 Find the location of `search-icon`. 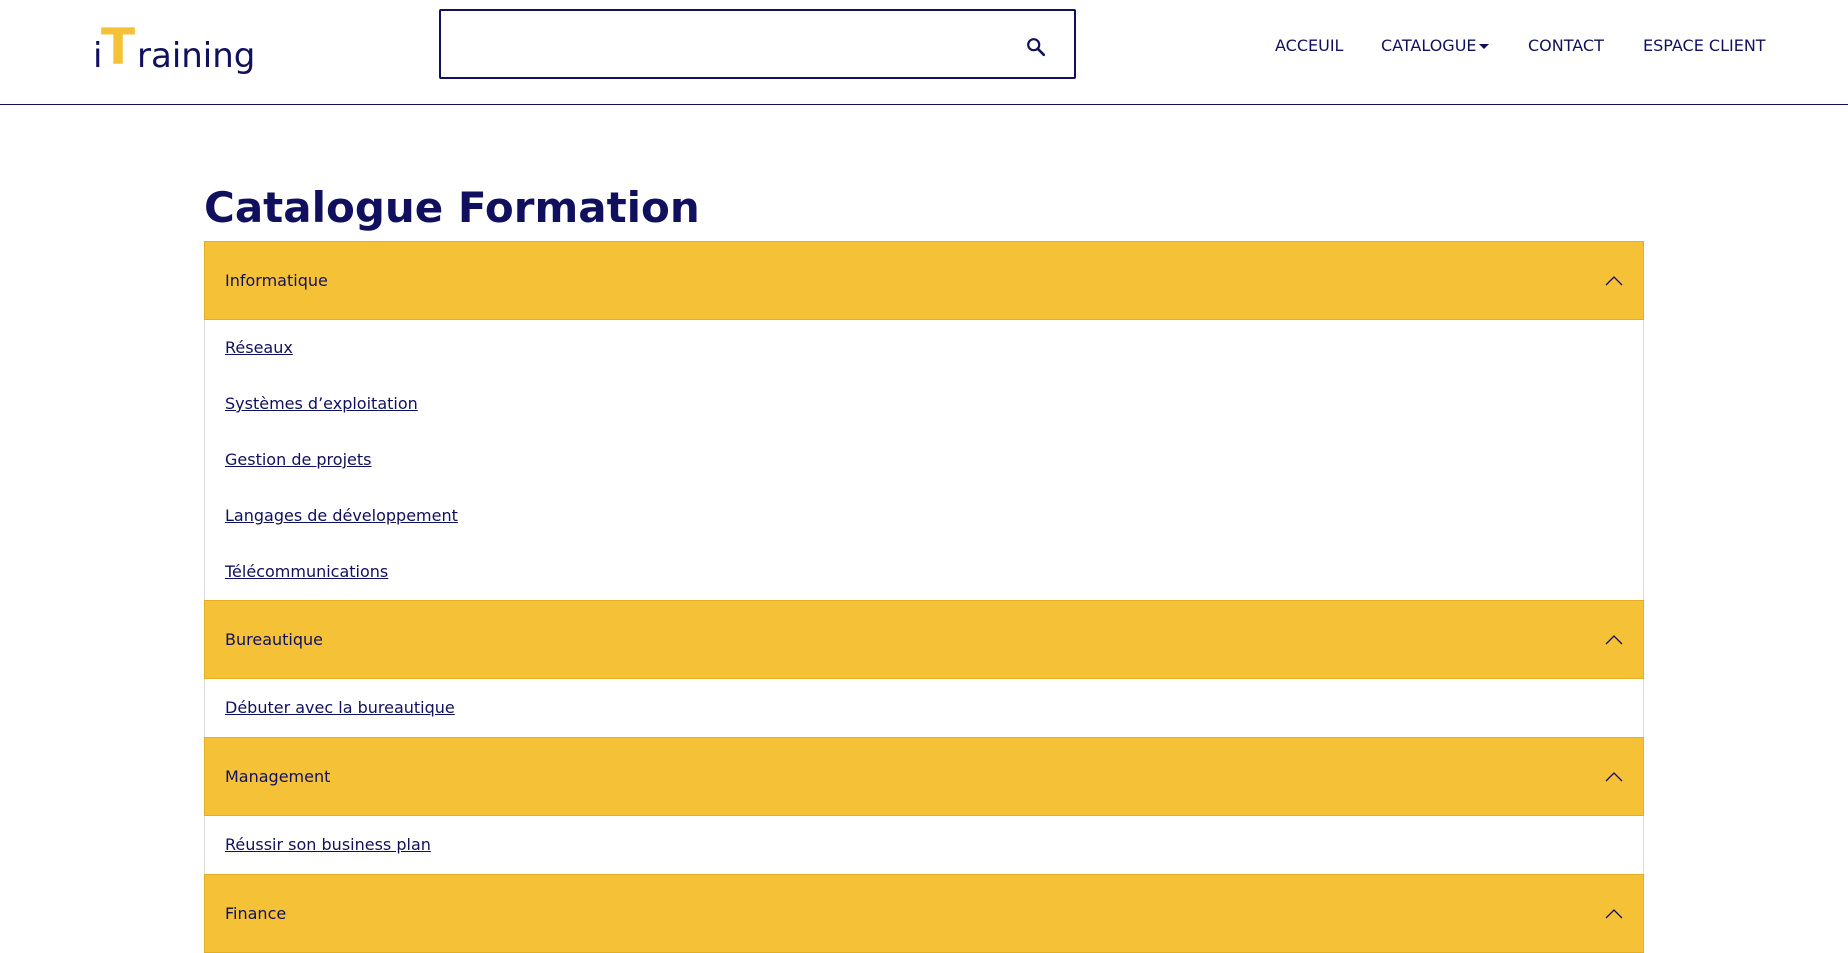

search-icon is located at coordinates (1036, 47).